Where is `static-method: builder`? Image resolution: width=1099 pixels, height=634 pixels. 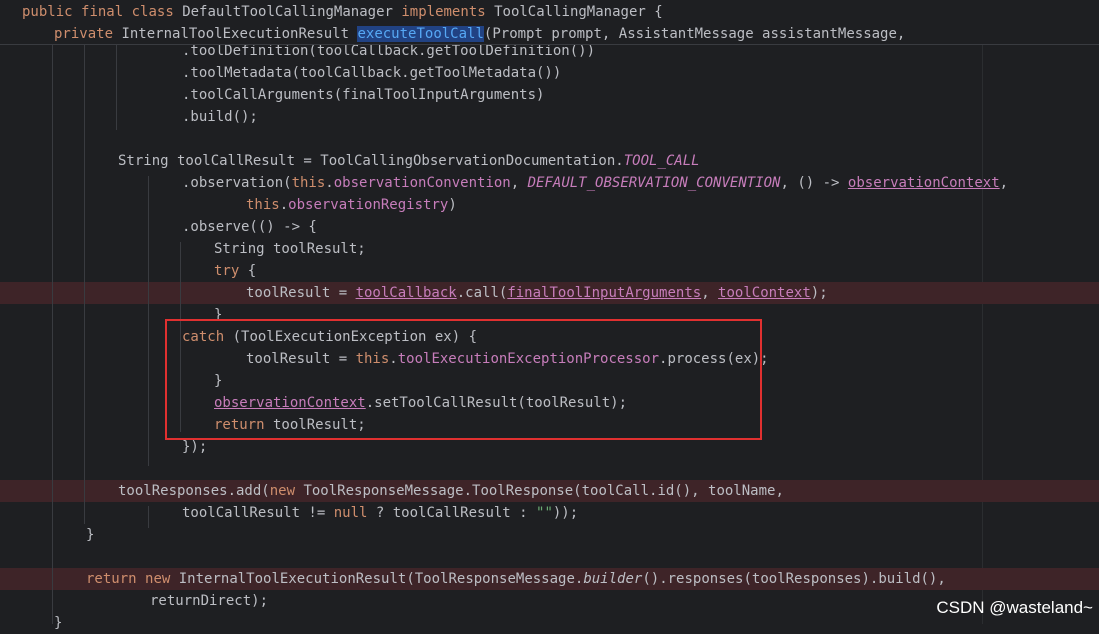
static-method: builder is located at coordinates (613, 579).